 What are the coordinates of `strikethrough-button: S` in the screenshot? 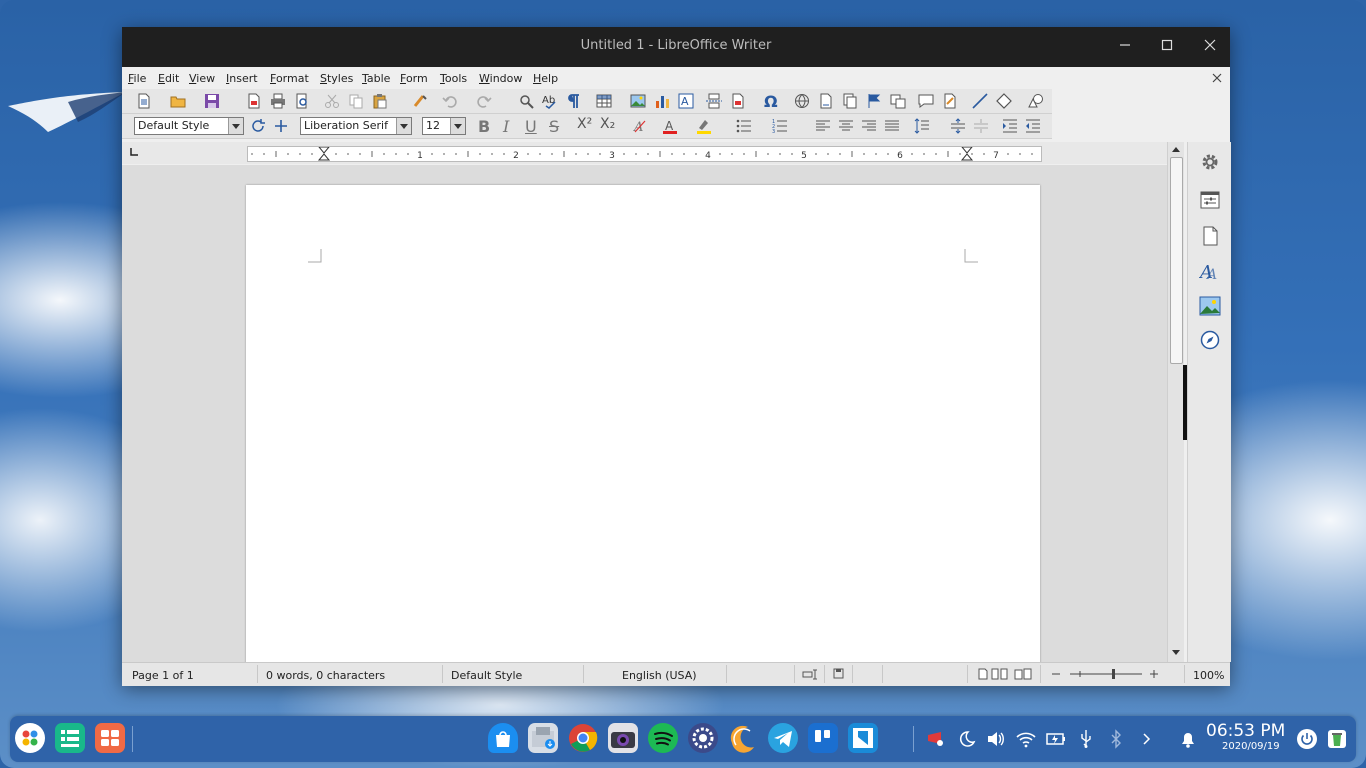 It's located at (557, 126).